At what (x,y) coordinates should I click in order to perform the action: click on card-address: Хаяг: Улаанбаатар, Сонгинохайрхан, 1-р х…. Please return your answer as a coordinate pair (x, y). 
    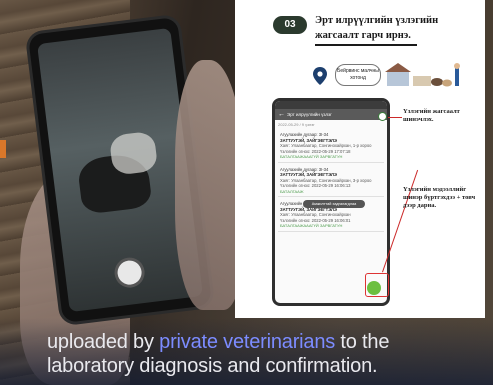
    Looking at the image, I should click on (326, 145).